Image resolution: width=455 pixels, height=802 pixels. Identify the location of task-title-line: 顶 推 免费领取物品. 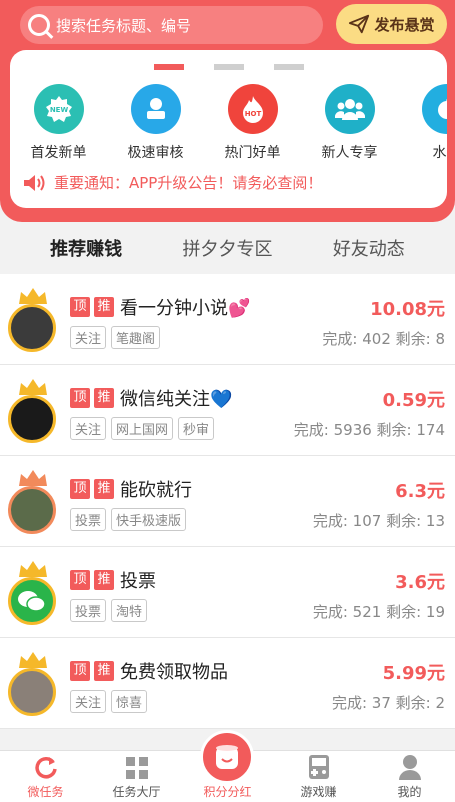
(149, 671).